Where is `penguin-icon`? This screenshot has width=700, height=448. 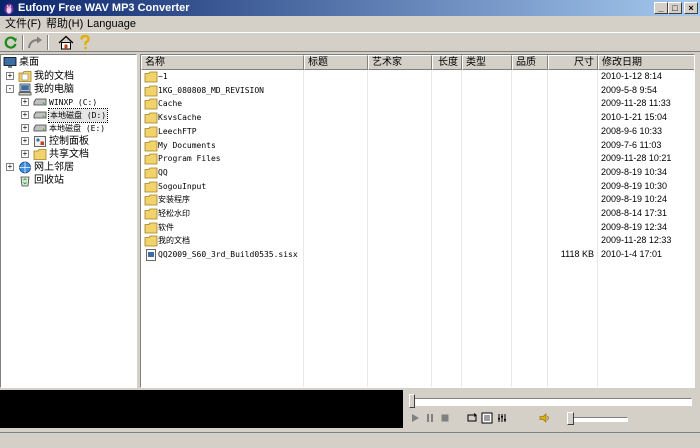 penguin-icon is located at coordinates (9, 9).